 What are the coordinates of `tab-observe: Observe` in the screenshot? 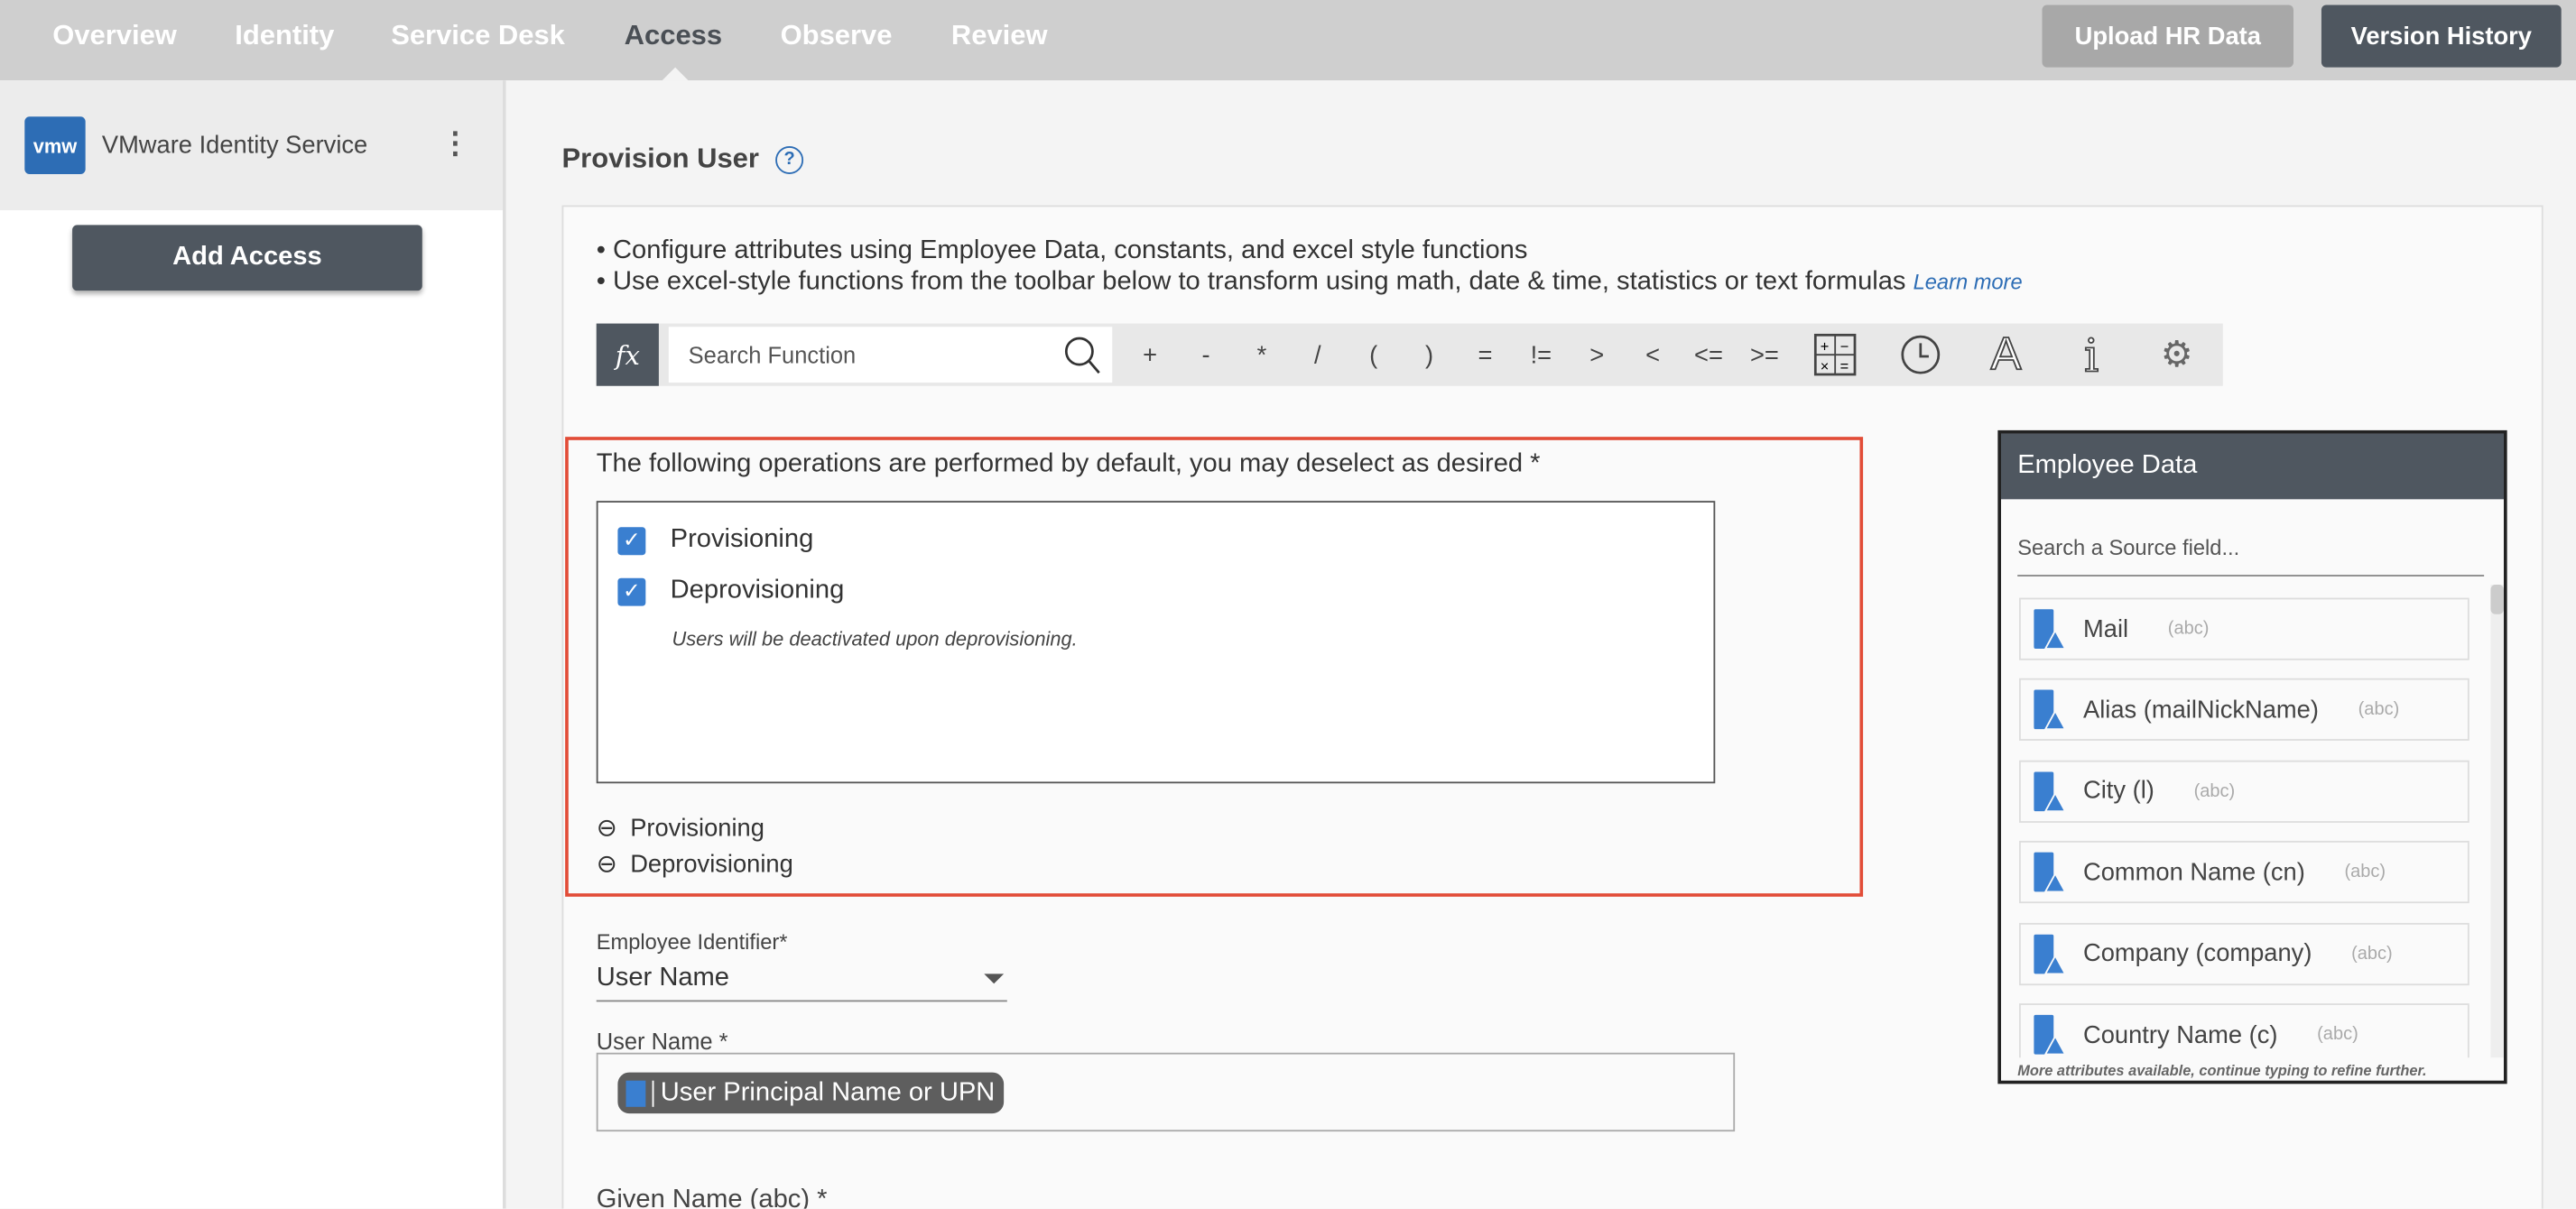 It's located at (837, 36).